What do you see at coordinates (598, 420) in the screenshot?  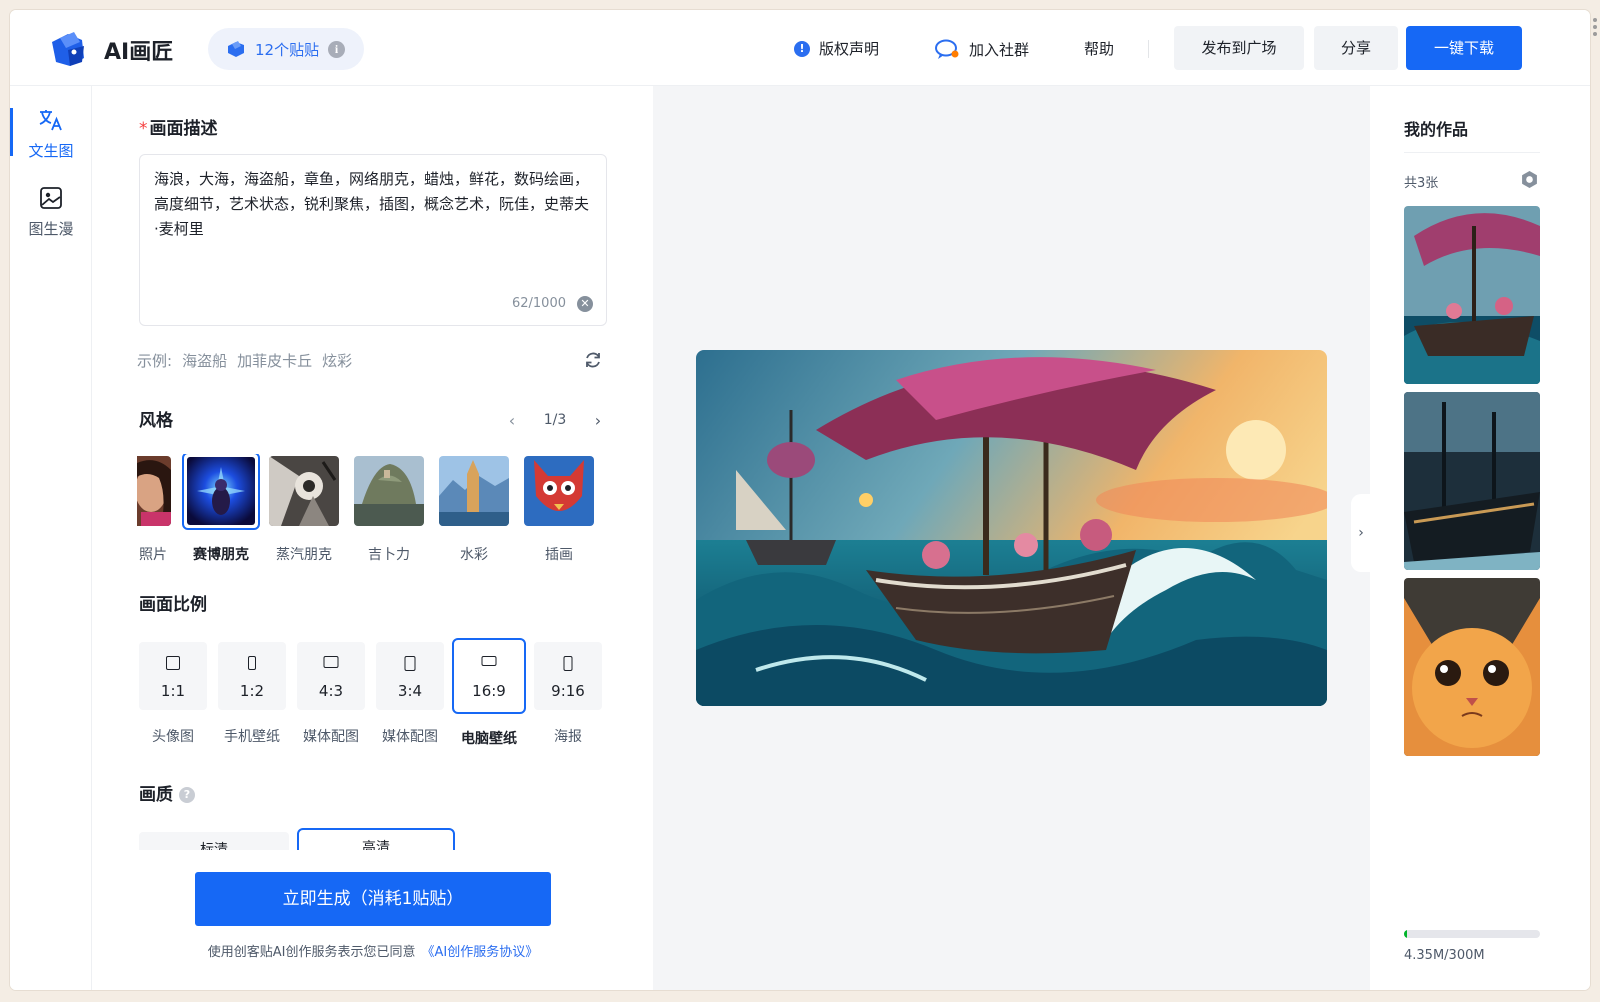 I see `chevron-right-icon: ›` at bounding box center [598, 420].